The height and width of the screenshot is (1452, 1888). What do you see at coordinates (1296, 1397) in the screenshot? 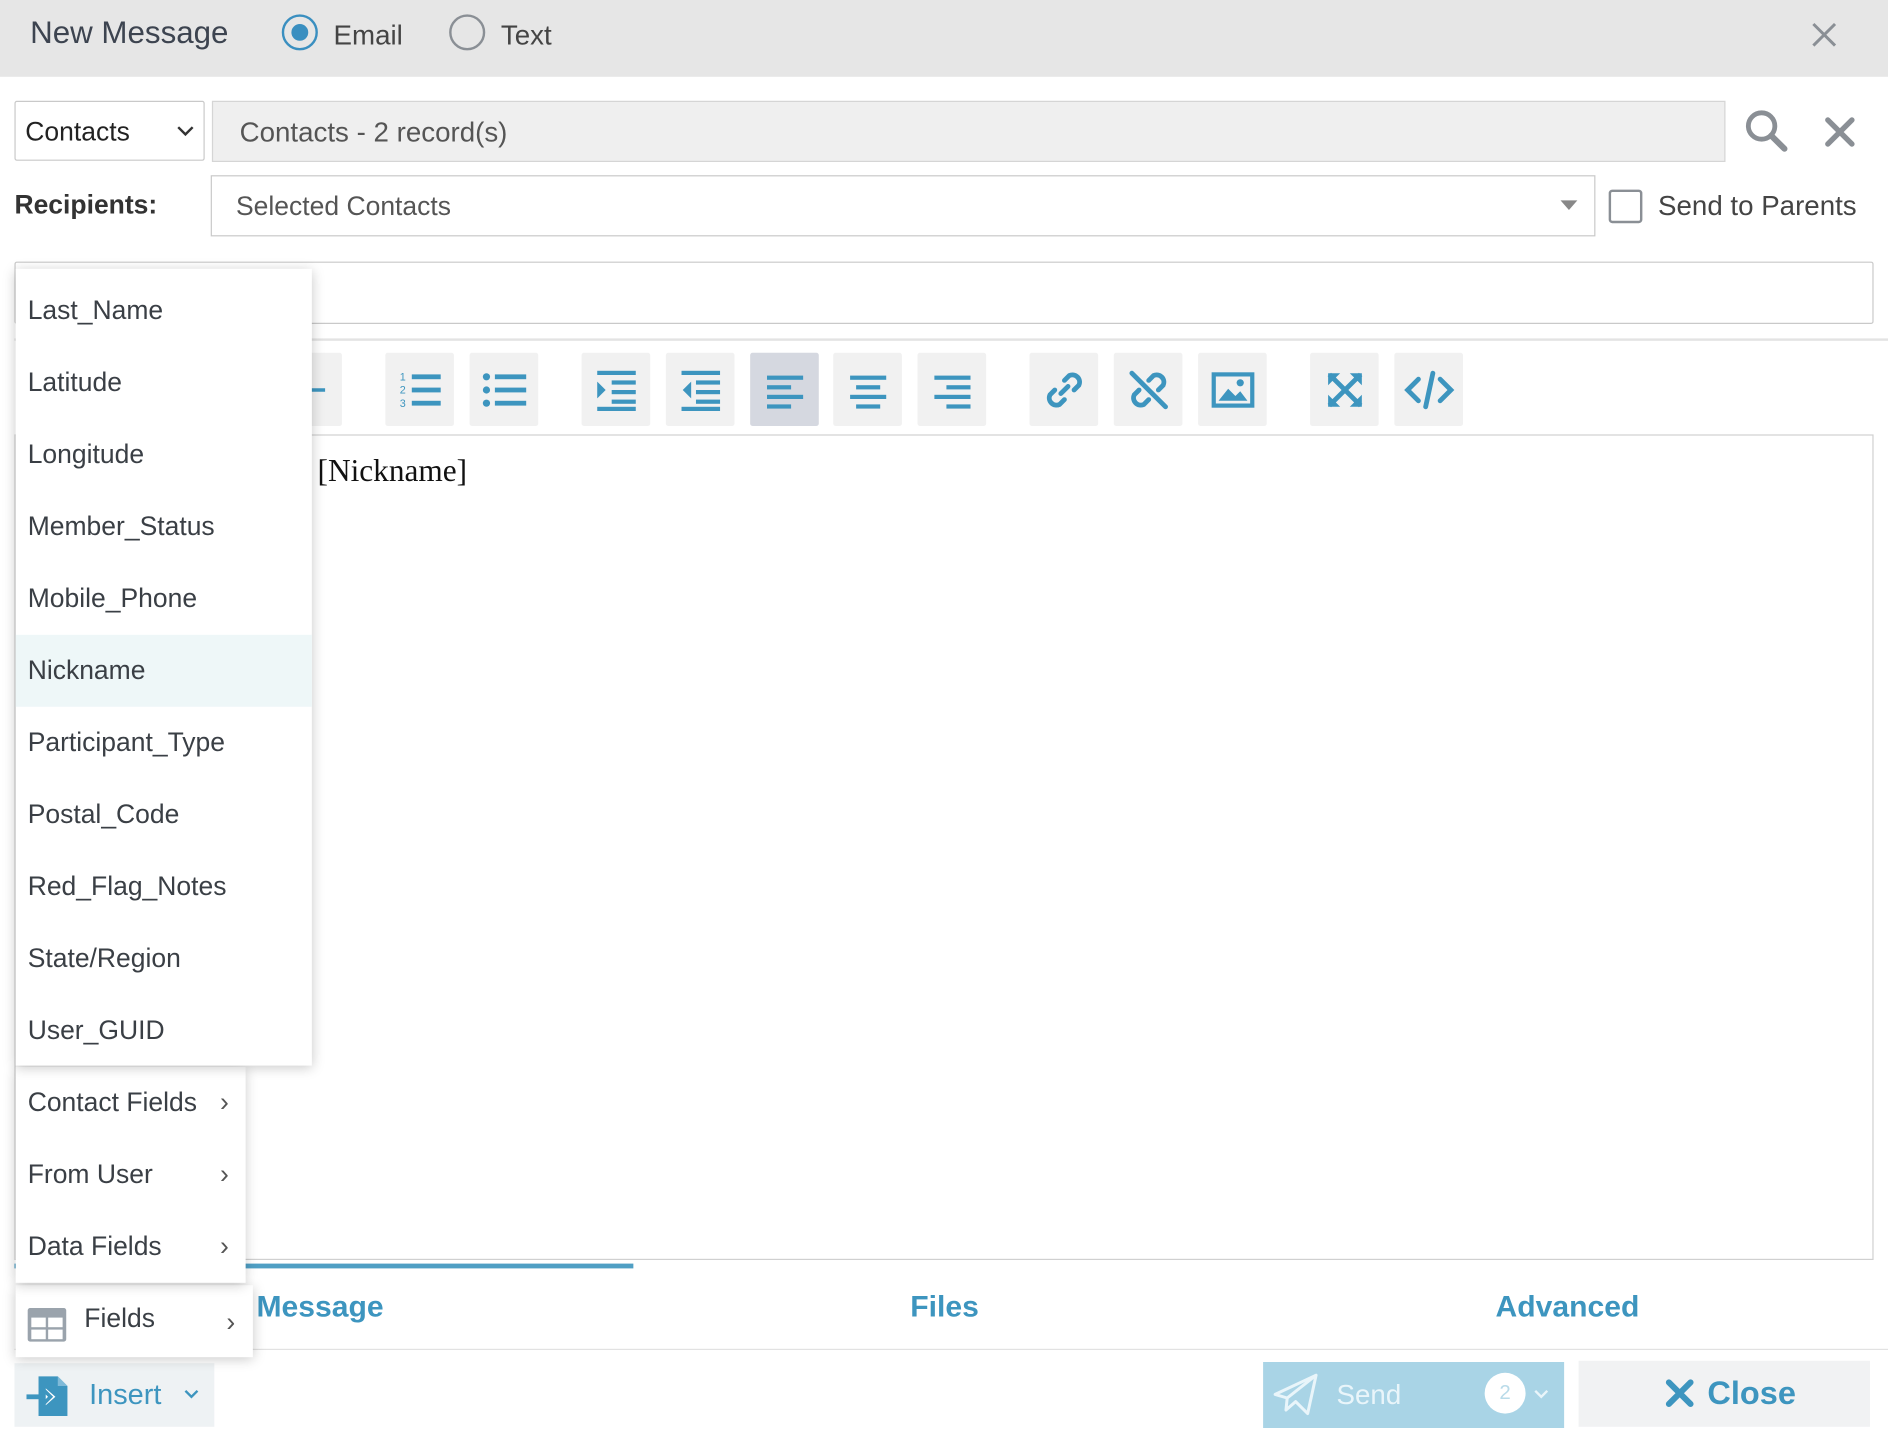
I see `paper-plane-icon` at bounding box center [1296, 1397].